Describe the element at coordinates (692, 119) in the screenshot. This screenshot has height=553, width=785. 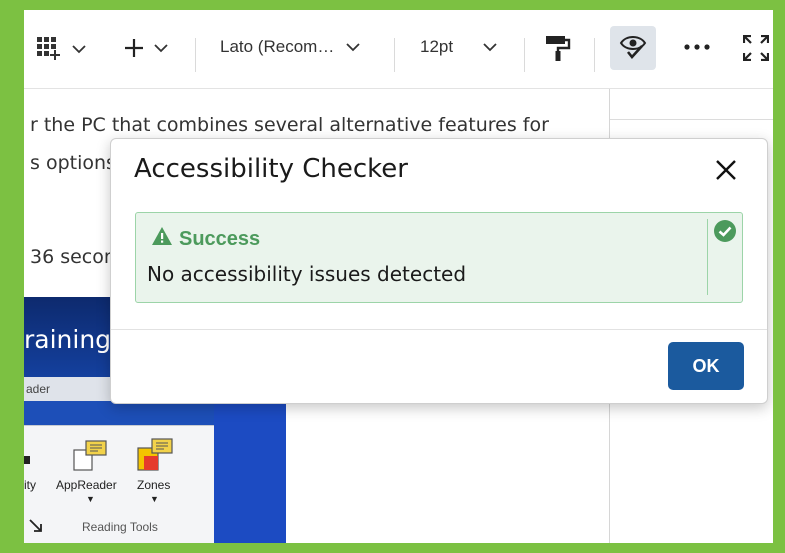
I see `side-panel-divider` at that location.